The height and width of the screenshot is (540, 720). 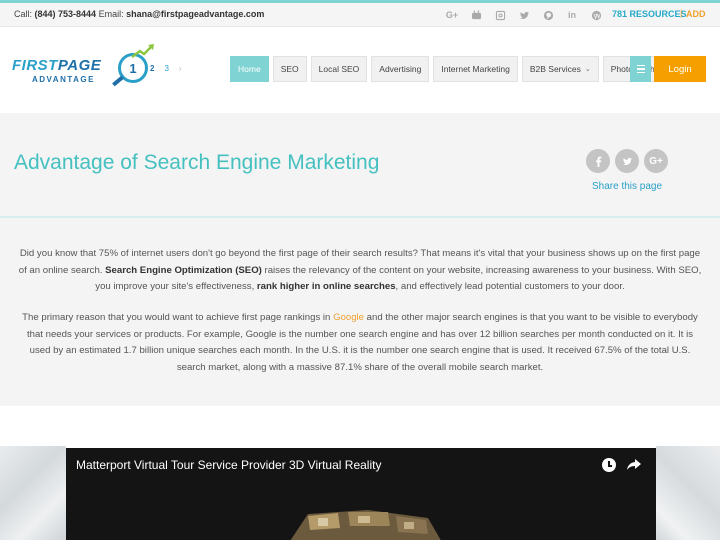 What do you see at coordinates (24, 14) in the screenshot?
I see `contact-call-label: Call:` at bounding box center [24, 14].